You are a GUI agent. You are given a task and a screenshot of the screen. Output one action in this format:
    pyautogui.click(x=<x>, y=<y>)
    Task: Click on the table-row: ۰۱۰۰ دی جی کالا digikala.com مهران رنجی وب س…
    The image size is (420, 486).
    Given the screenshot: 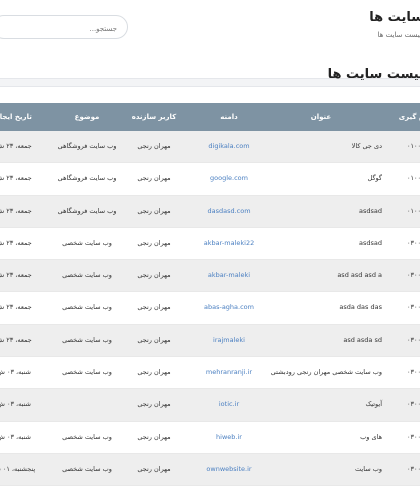 What is the action you would take?
    pyautogui.click(x=210, y=147)
    